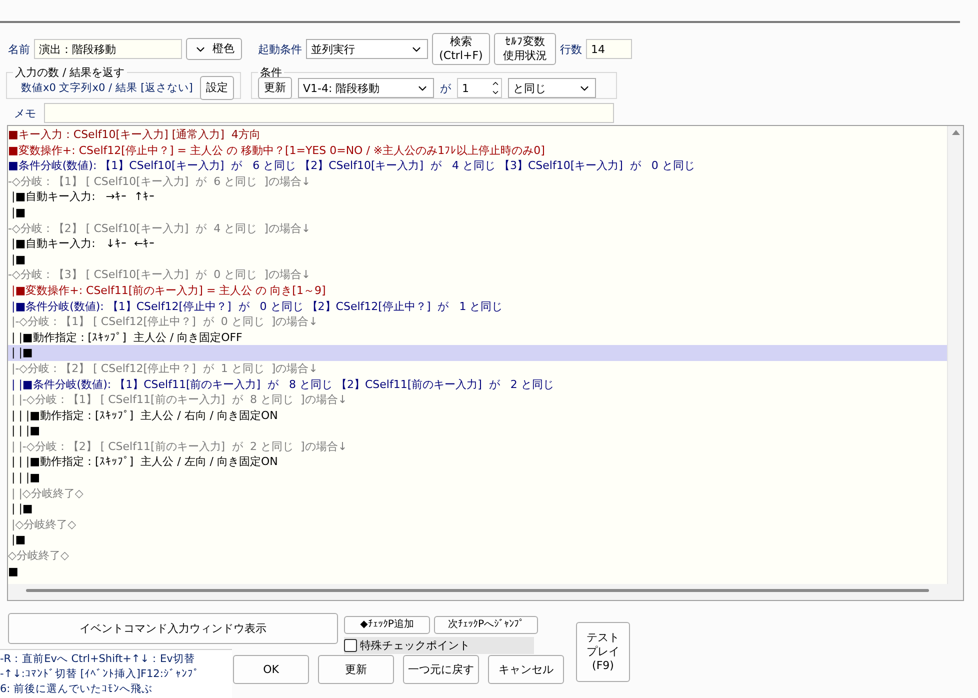 The width and height of the screenshot is (978, 698). Describe the element at coordinates (387, 625) in the screenshot. I see `add-checkpoint-button: ◆ﾁｪｯｸP追加` at that location.